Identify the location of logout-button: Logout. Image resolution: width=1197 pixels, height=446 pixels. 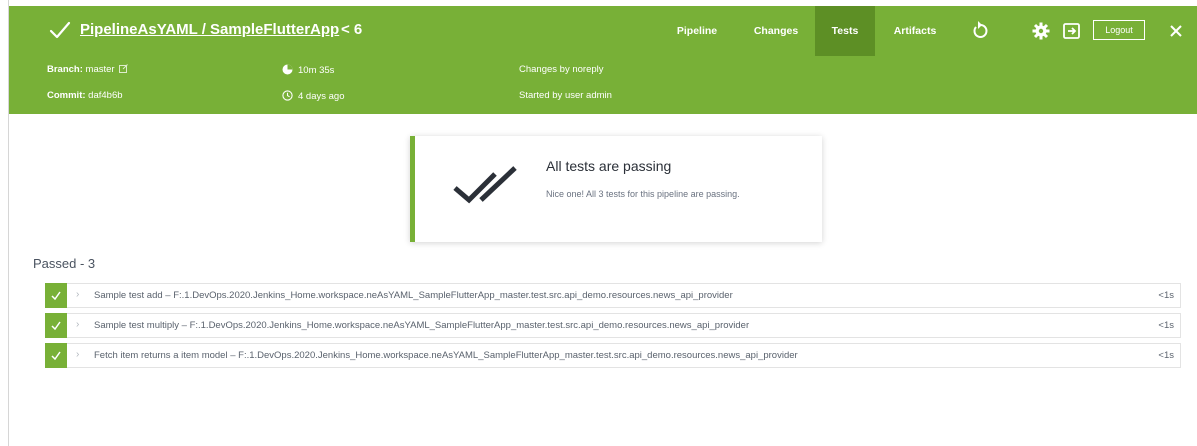
(1119, 30).